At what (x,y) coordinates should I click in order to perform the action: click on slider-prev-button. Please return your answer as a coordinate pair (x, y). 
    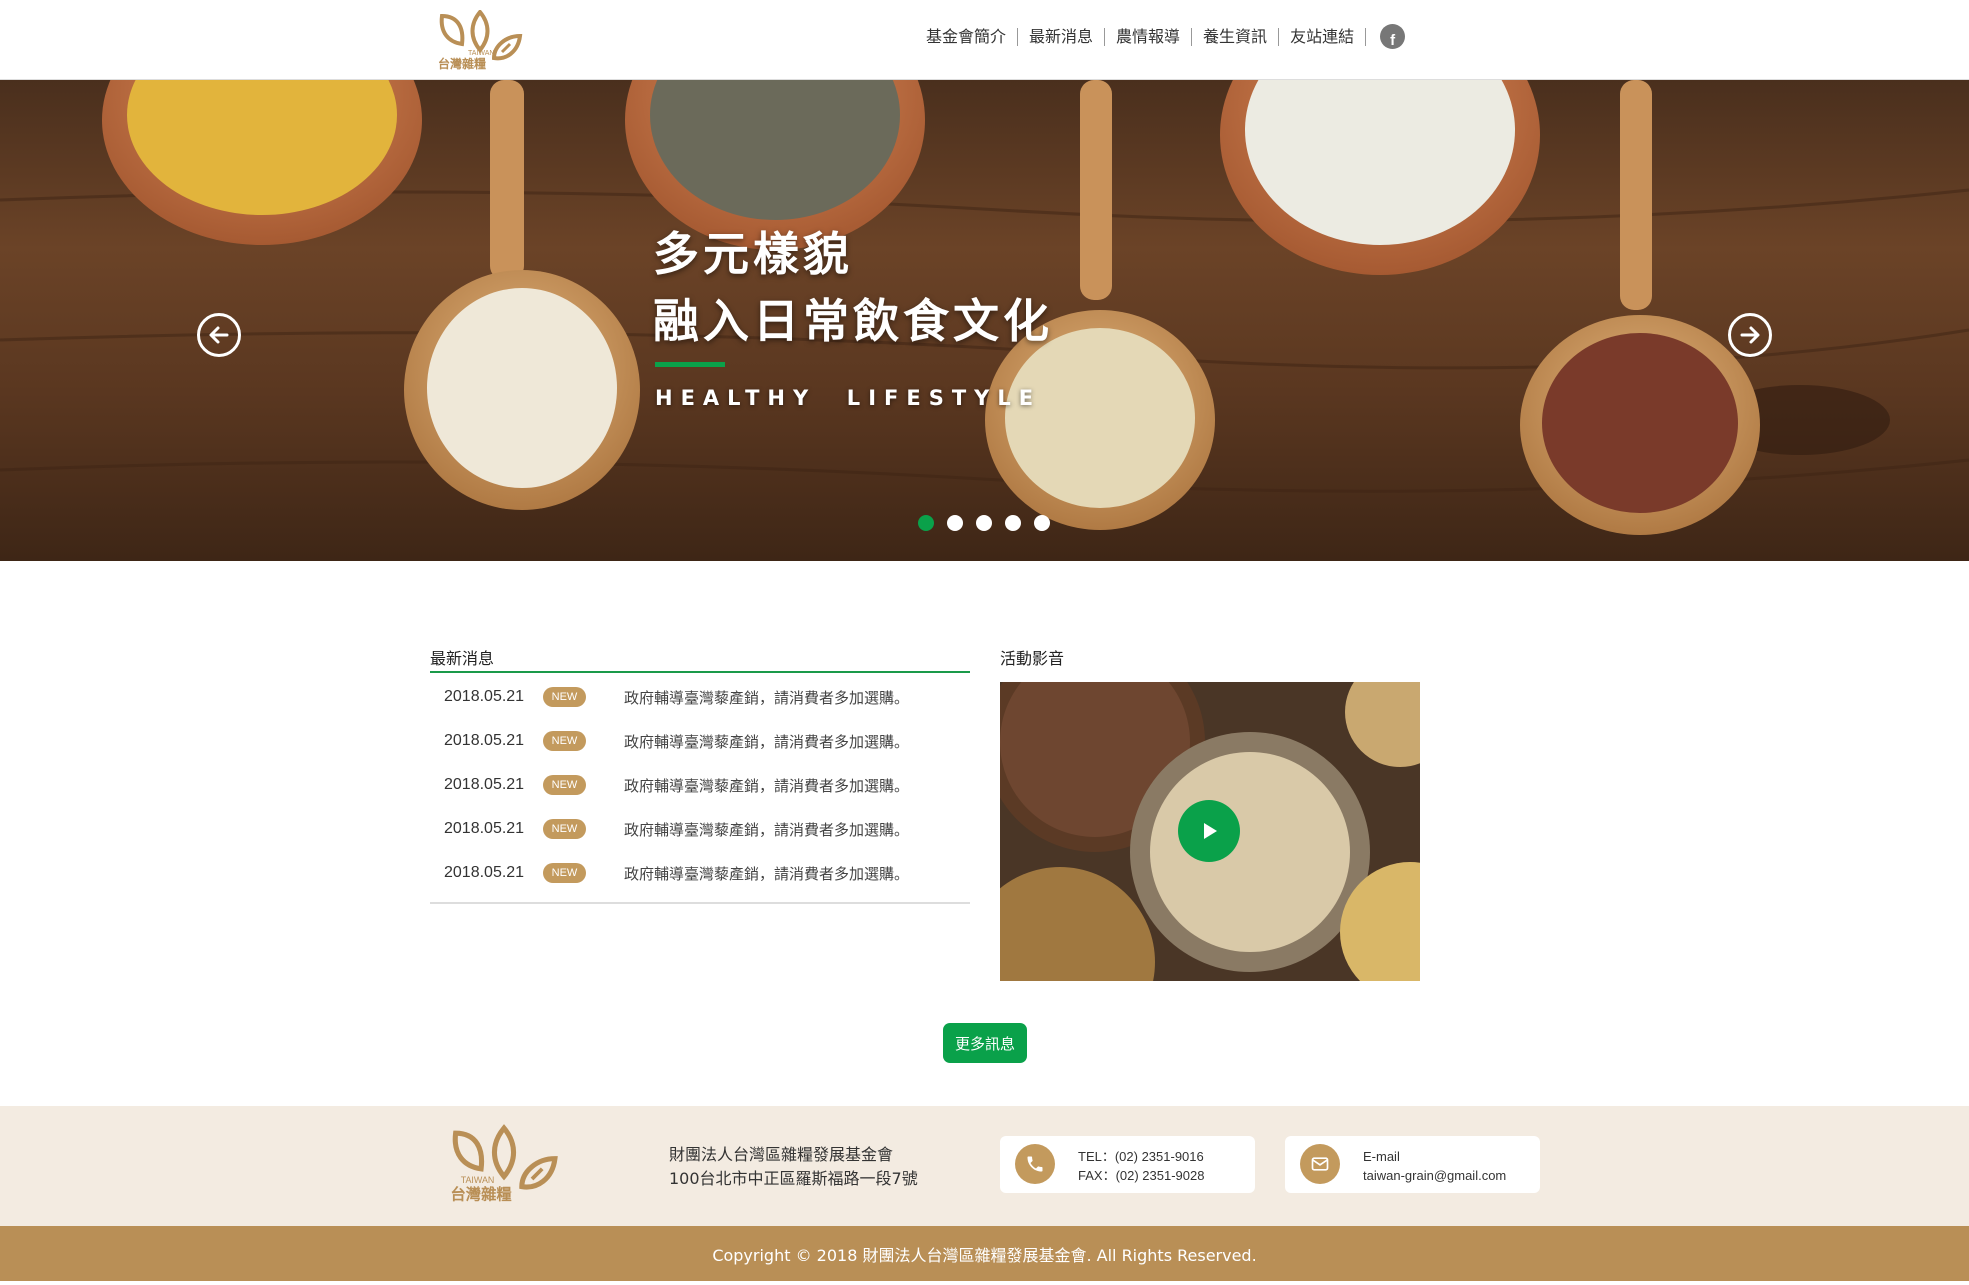
    Looking at the image, I should click on (219, 335).